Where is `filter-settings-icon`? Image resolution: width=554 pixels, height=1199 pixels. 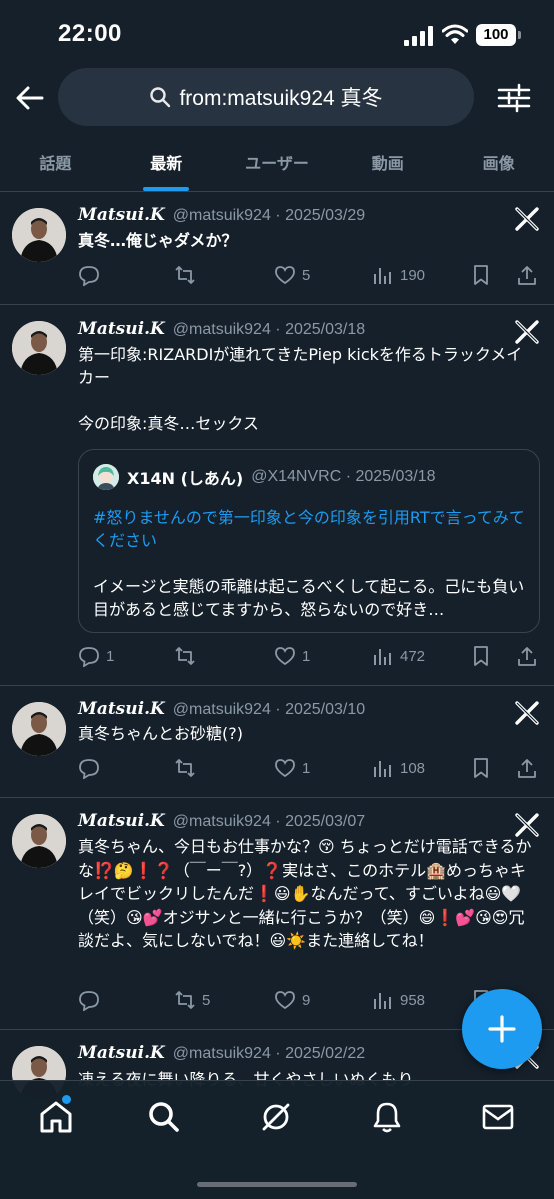 filter-settings-icon is located at coordinates (514, 98).